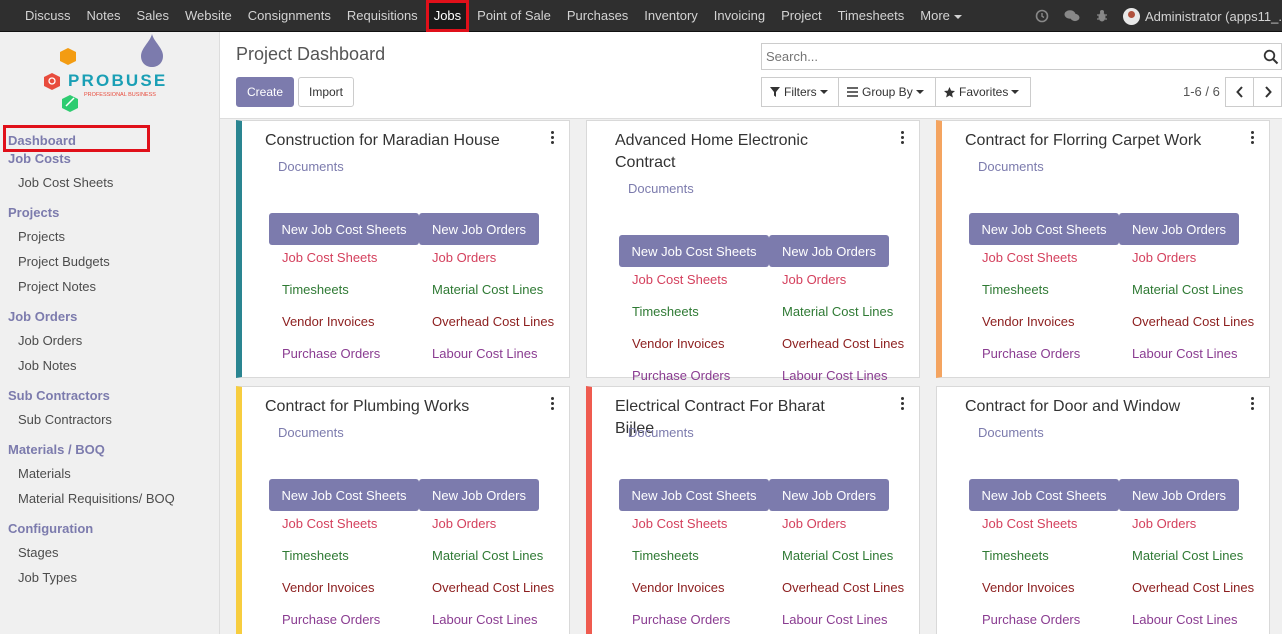 The width and height of the screenshot is (1282, 634). Describe the element at coordinates (38, 552) in the screenshot. I see `sidebar-item-stages: Stages` at that location.